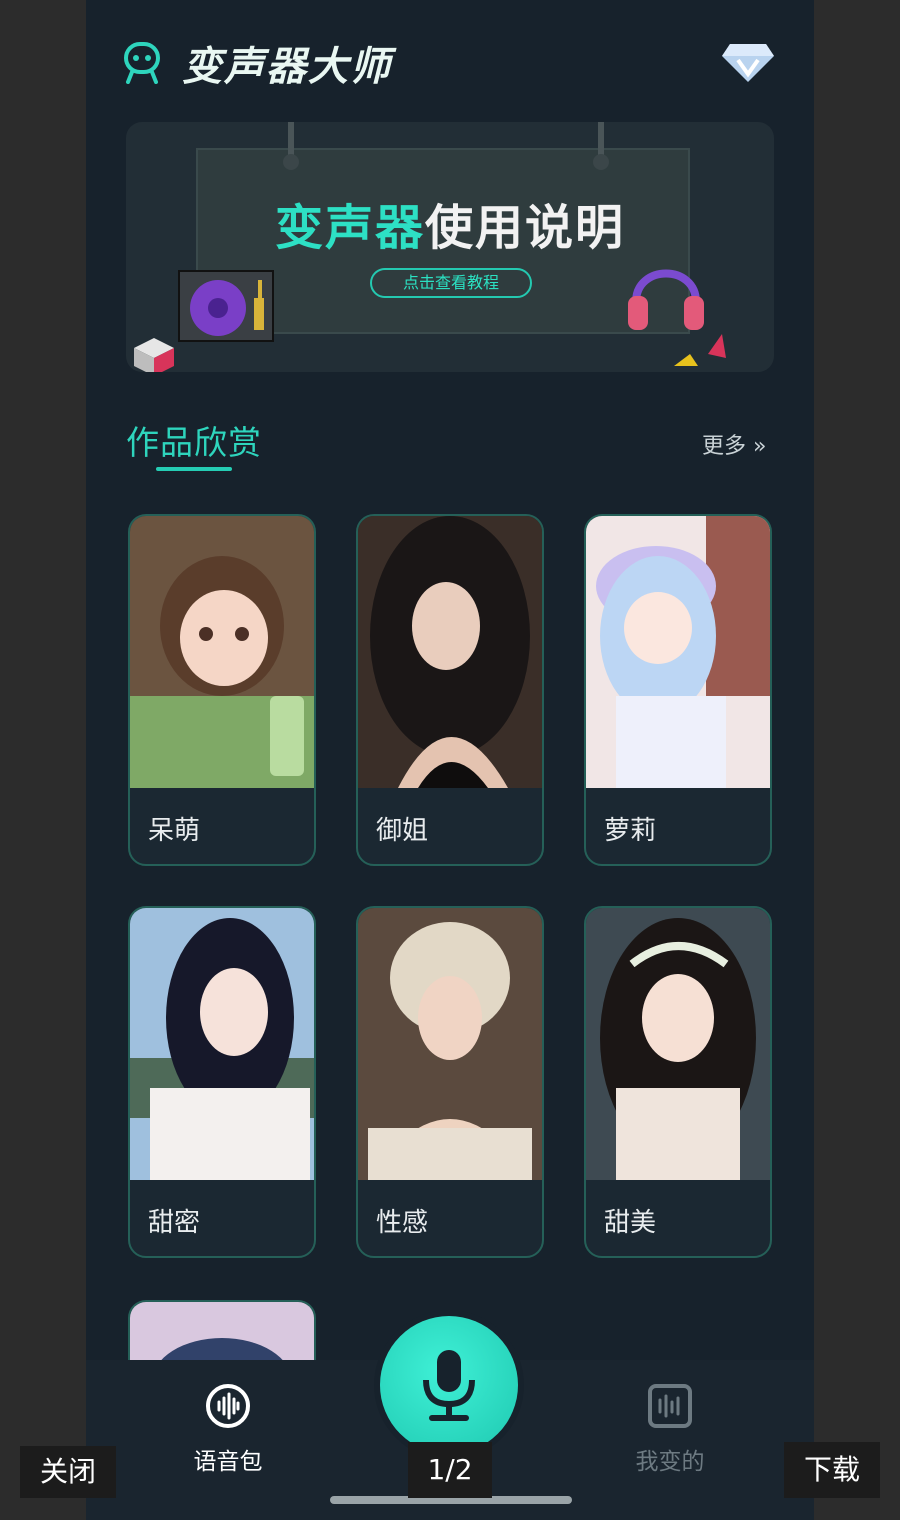 The width and height of the screenshot is (900, 1520). What do you see at coordinates (174, 1223) in the screenshot?
I see `card-label: 甜密` at bounding box center [174, 1223].